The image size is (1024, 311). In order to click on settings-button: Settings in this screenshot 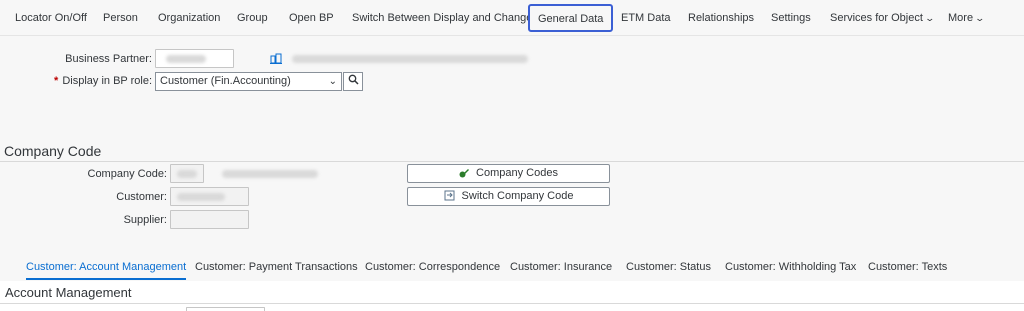, I will do `click(791, 18)`.